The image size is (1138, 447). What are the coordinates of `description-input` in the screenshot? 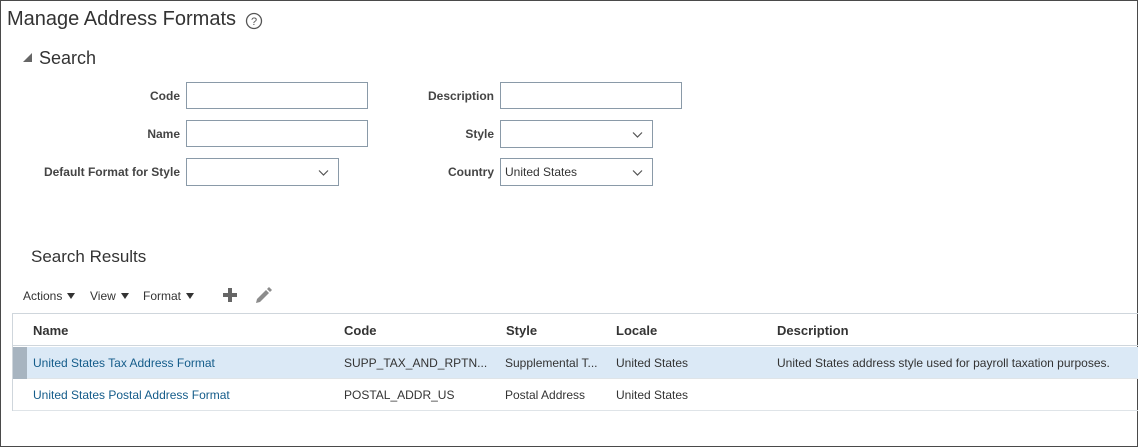 It's located at (591, 95).